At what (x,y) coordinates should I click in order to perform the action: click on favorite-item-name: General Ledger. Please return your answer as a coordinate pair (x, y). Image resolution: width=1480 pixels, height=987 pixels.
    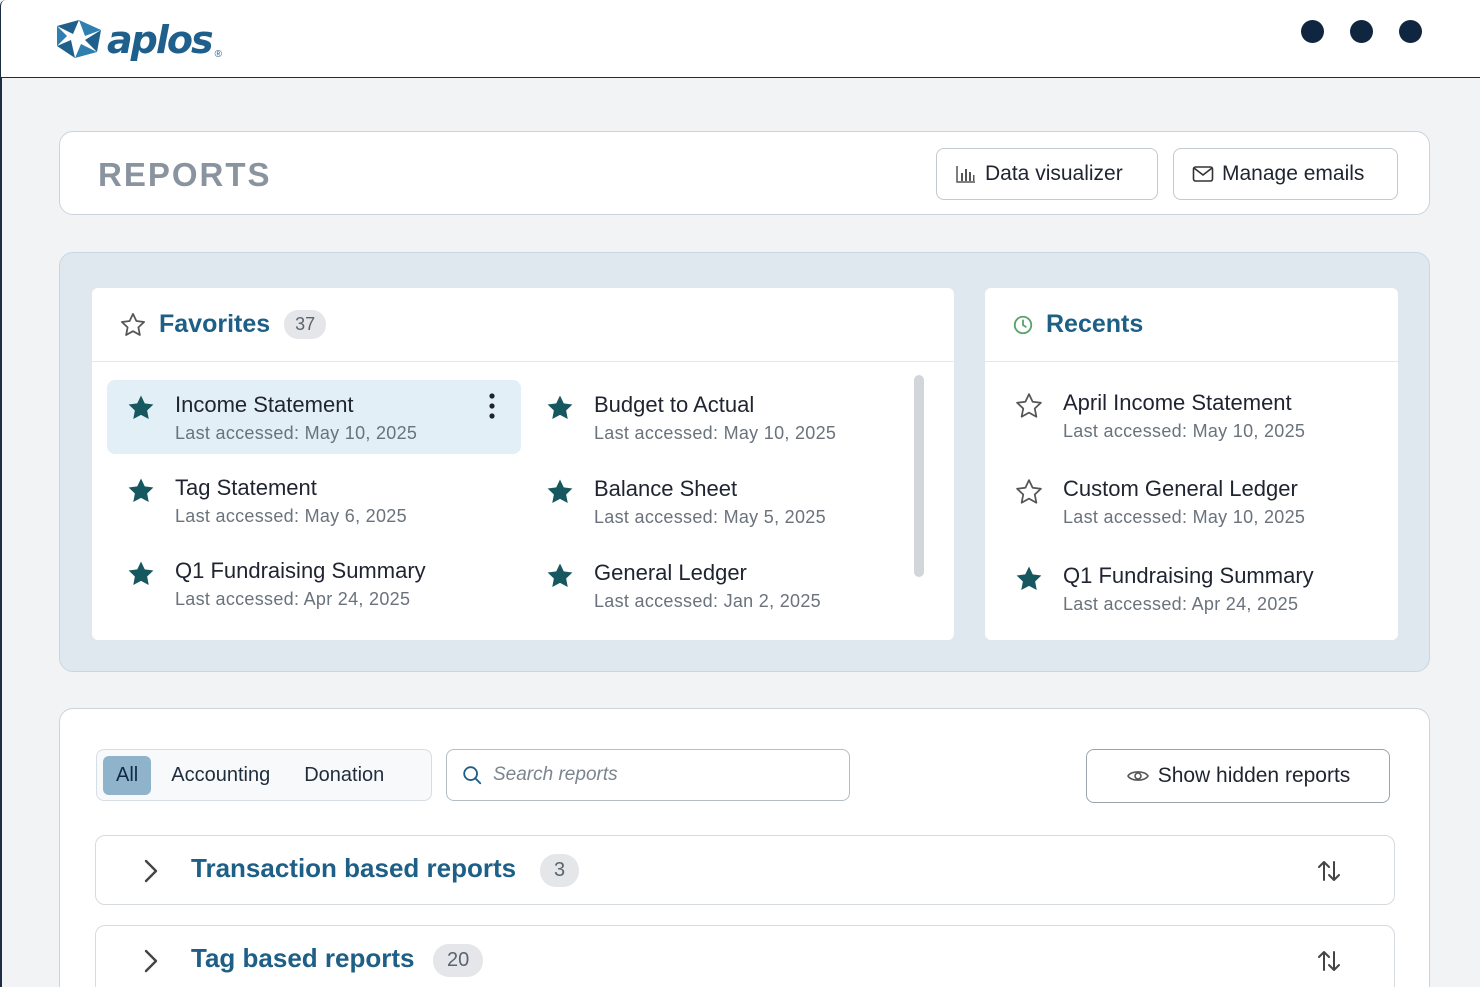
    Looking at the image, I should click on (670, 572).